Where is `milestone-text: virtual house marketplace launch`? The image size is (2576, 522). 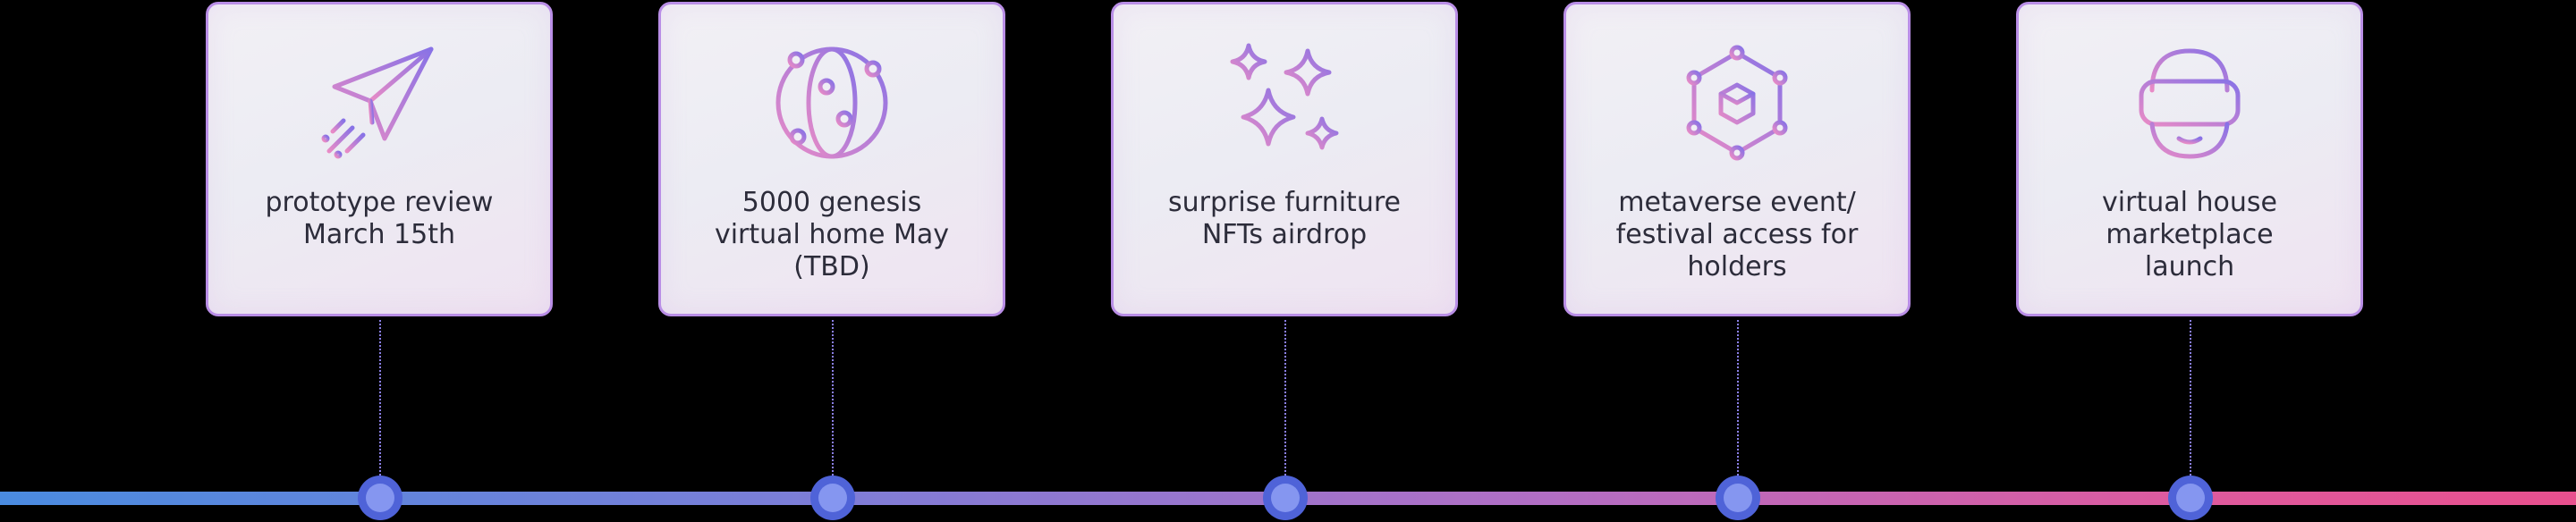
milestone-text: virtual house marketplace launch is located at coordinates (2189, 234).